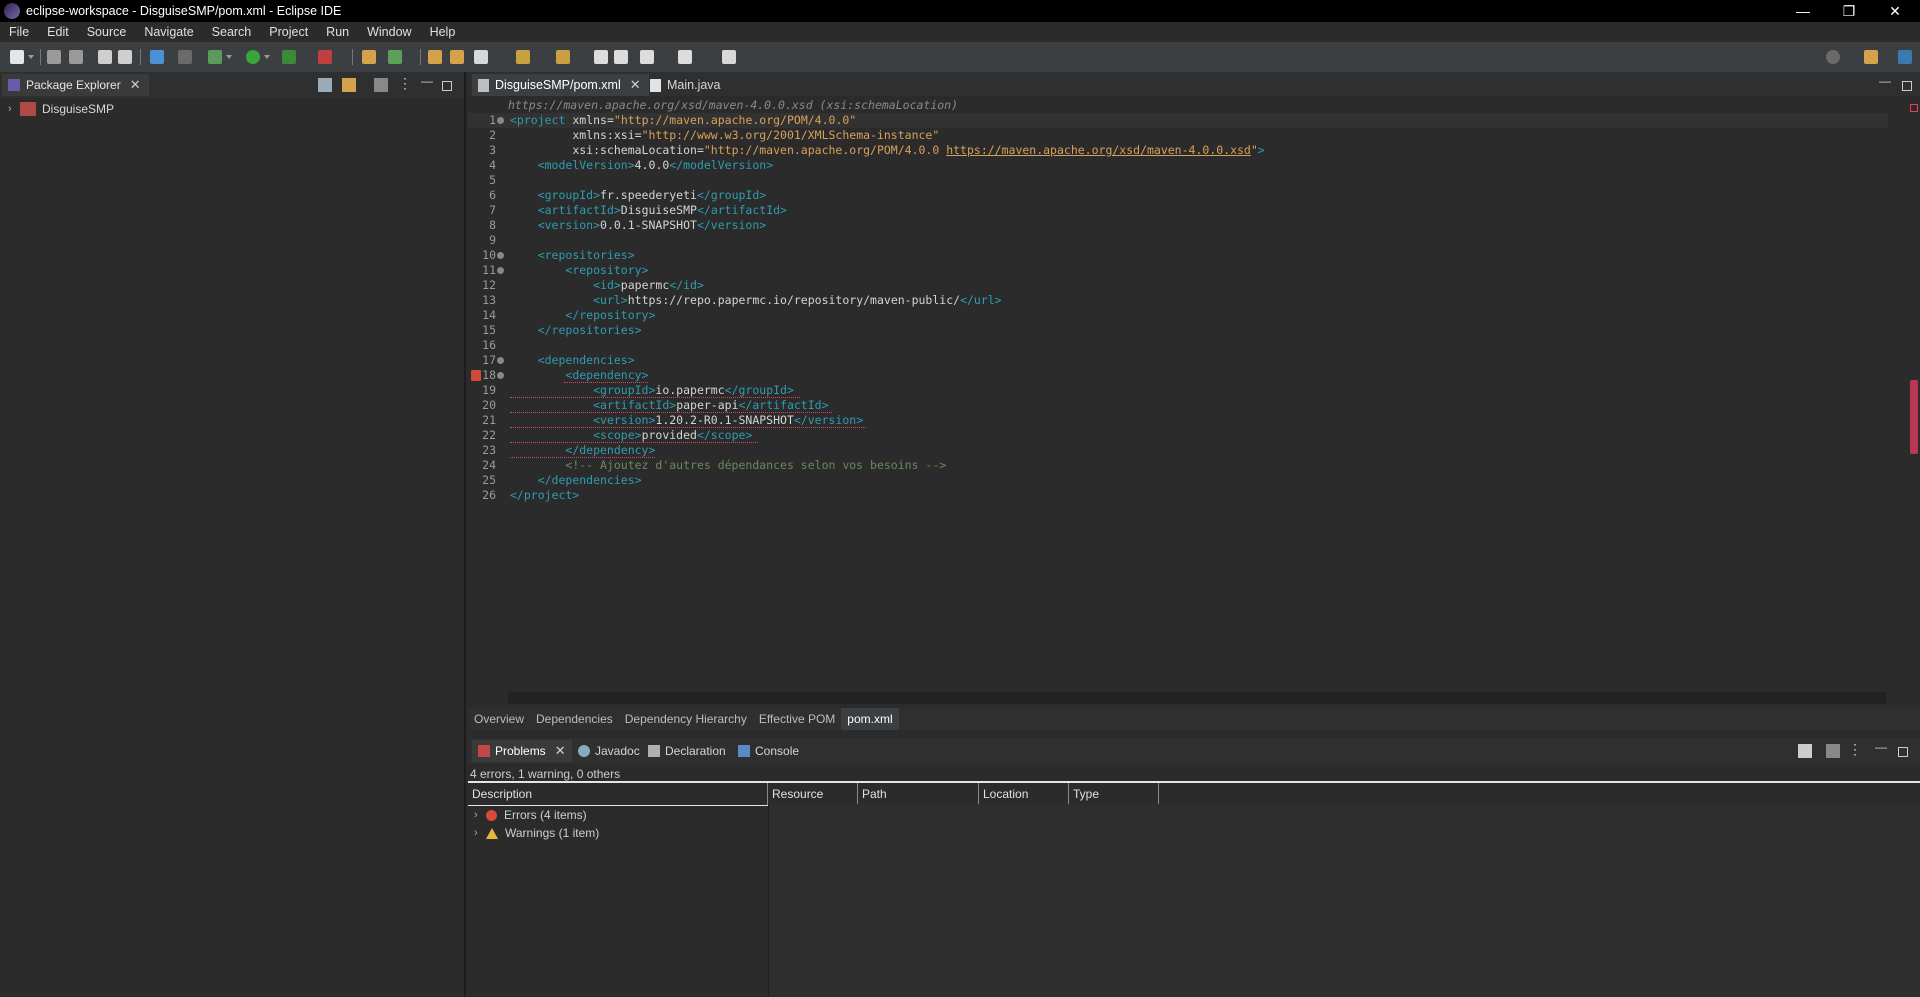 This screenshot has height=997, width=1920. Describe the element at coordinates (797, 719) in the screenshot. I see `tab-effective-pom: Effective POM` at that location.